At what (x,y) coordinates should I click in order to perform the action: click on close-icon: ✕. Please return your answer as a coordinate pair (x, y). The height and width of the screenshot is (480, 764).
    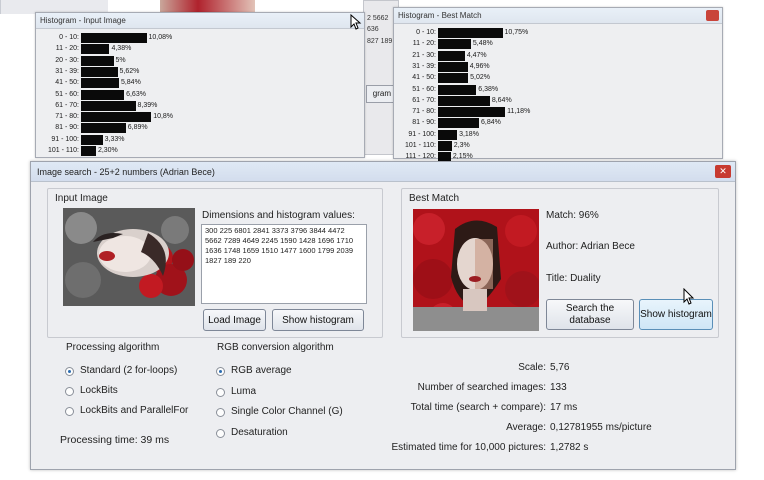
    Looking at the image, I should click on (723, 171).